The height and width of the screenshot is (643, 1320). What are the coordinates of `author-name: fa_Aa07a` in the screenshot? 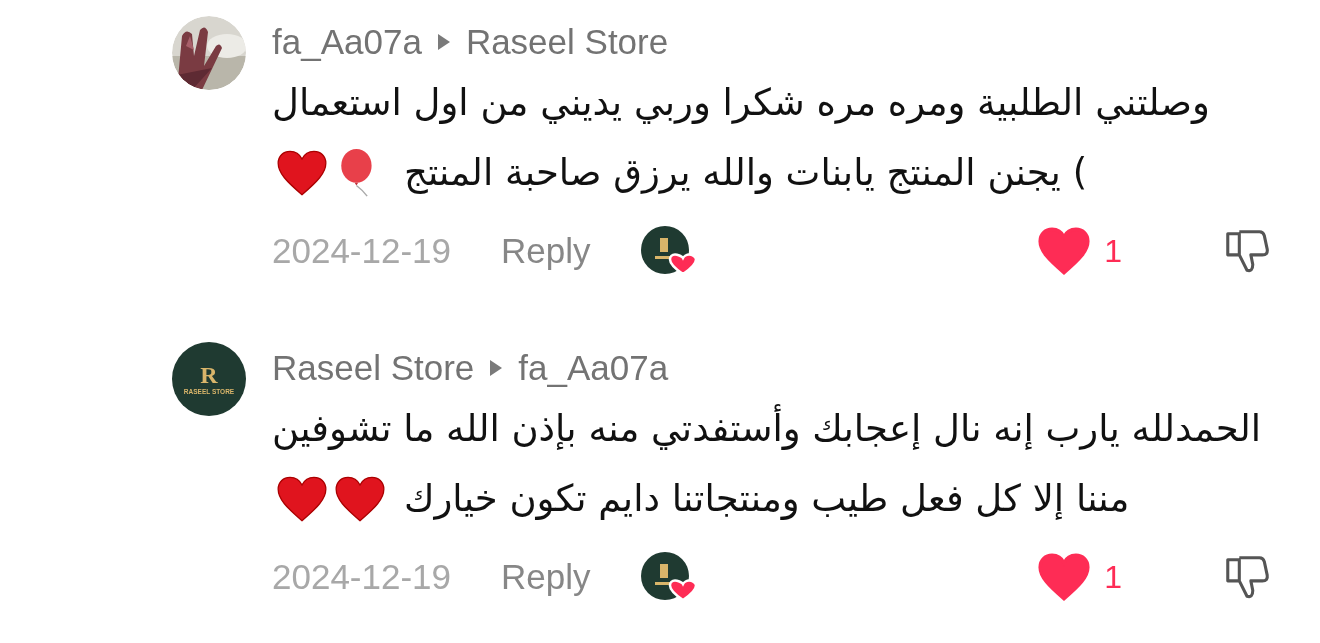 It's located at (347, 42).